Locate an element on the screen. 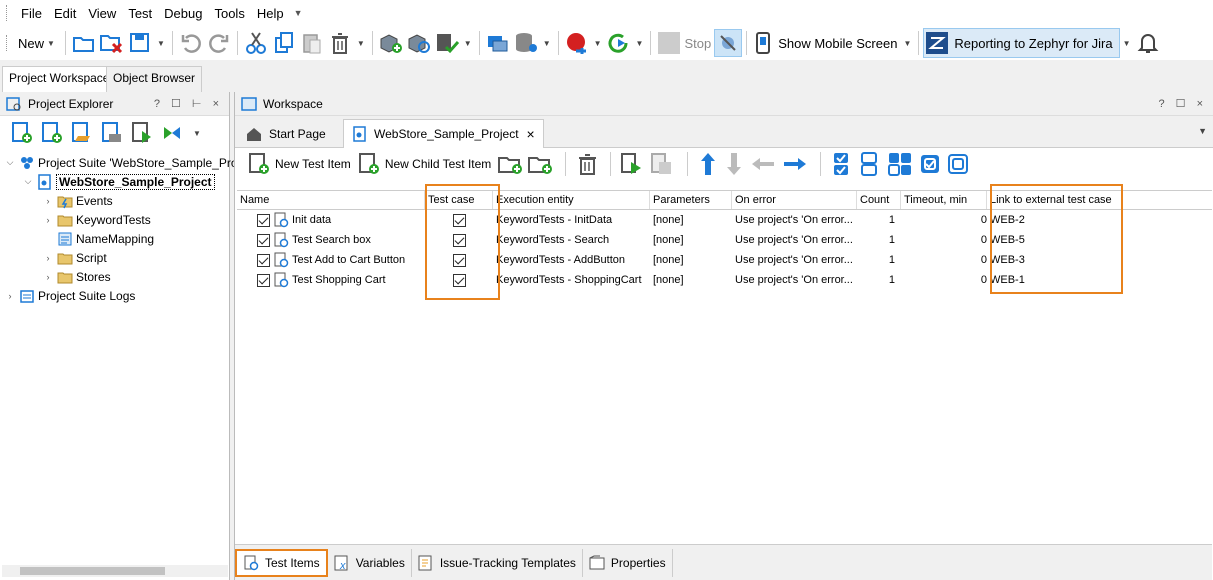  tab-project-workspace: Project Workspace is located at coordinates (59, 79).